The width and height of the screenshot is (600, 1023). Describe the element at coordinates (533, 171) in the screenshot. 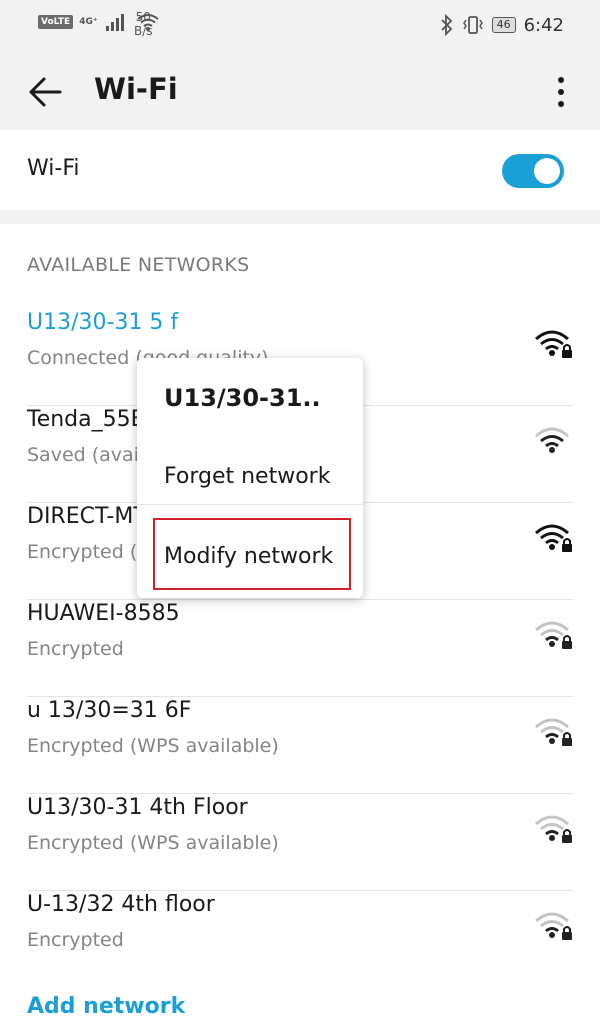

I see `wifi-toggle-switch` at that location.